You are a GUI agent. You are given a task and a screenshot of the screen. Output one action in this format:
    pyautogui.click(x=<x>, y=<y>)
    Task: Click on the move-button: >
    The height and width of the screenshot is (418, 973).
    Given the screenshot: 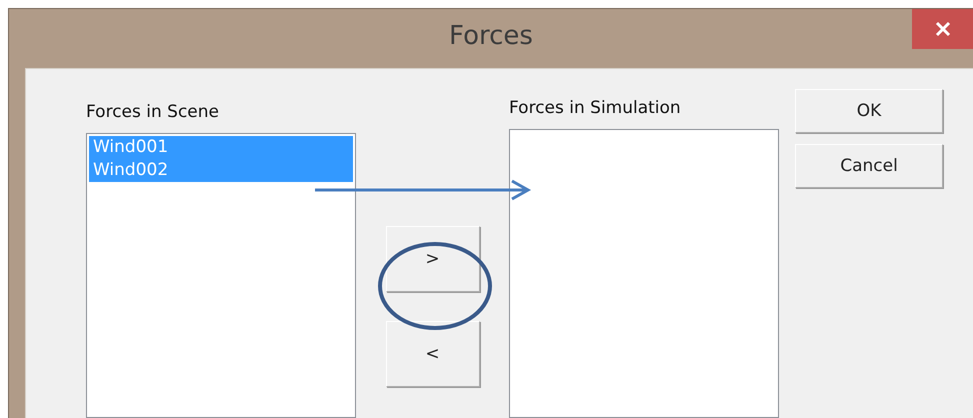 What is the action you would take?
    pyautogui.click(x=433, y=259)
    